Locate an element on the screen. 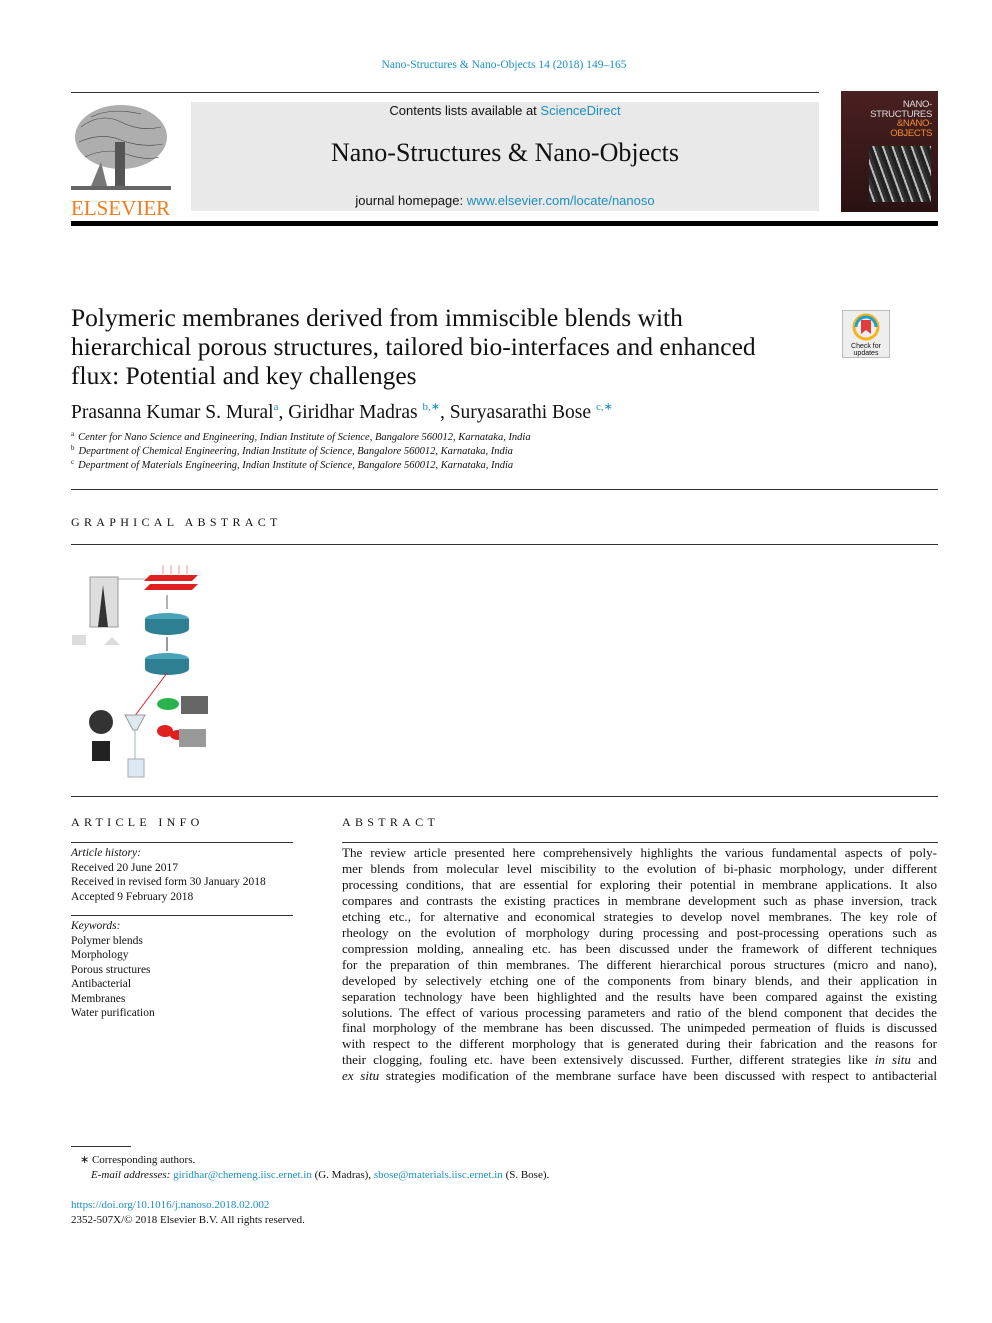 The width and height of the screenshot is (992, 1323). email-label: E-mail addresses: is located at coordinates (131, 1174).